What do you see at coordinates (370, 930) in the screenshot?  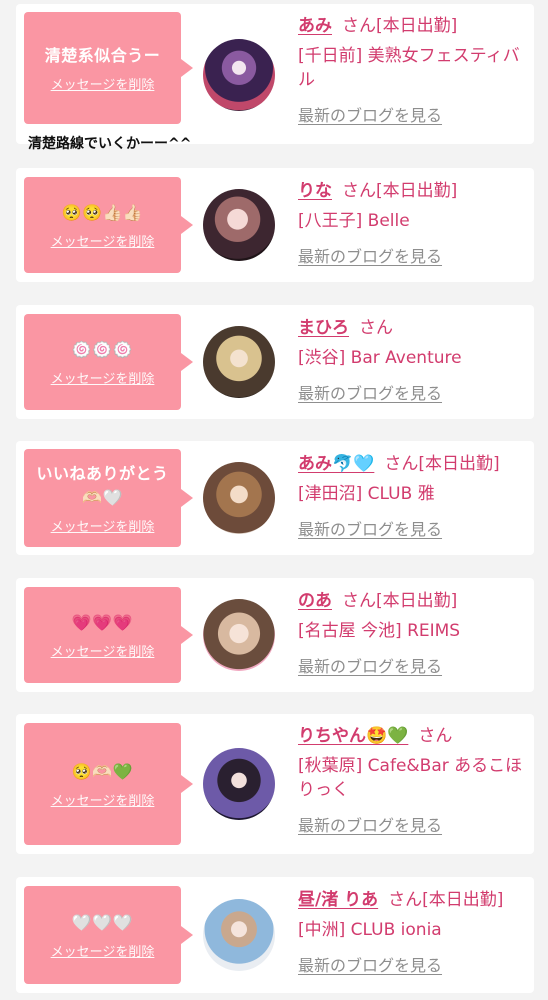 I see `shop-name: [中洲] CLUB ionia` at bounding box center [370, 930].